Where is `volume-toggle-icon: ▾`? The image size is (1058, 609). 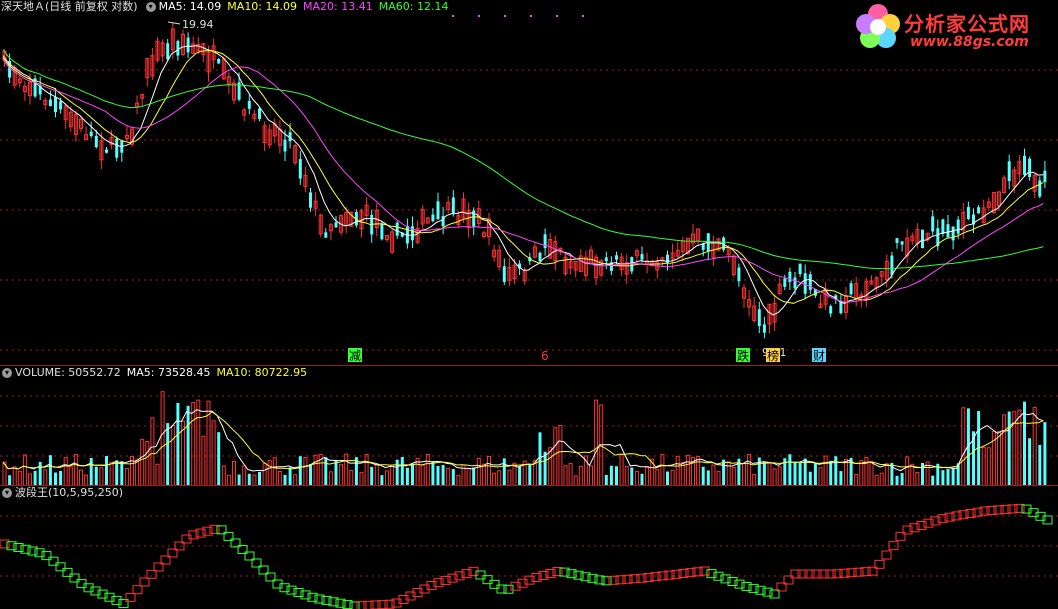
volume-toggle-icon: ▾ is located at coordinates (7, 373).